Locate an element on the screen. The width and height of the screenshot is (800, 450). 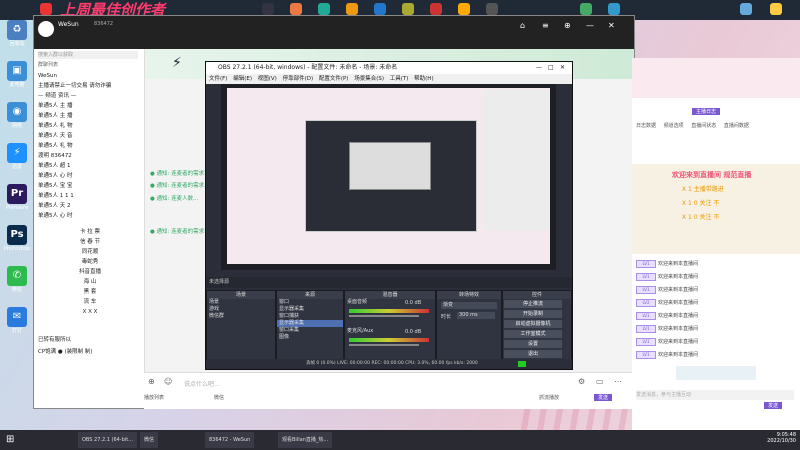
virtual-camera-button: 启动虚拟摄像机 is located at coordinates (533, 324).